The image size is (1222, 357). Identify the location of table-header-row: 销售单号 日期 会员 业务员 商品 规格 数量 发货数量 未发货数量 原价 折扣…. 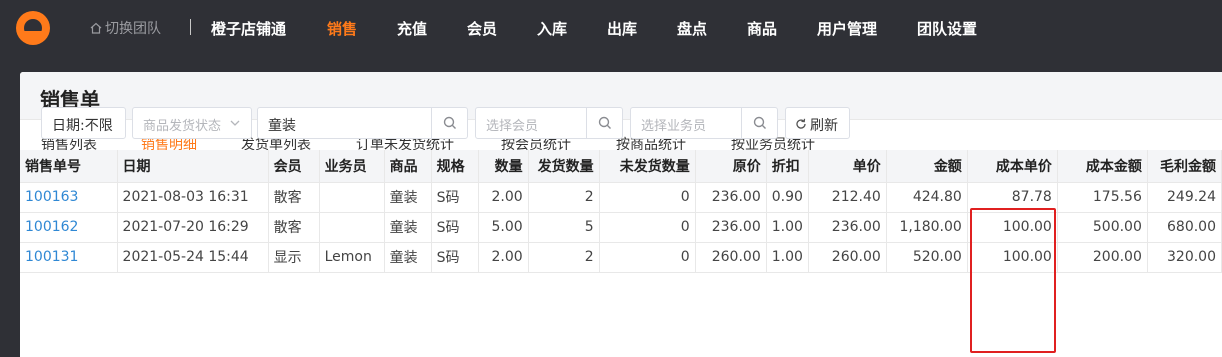
(621, 166).